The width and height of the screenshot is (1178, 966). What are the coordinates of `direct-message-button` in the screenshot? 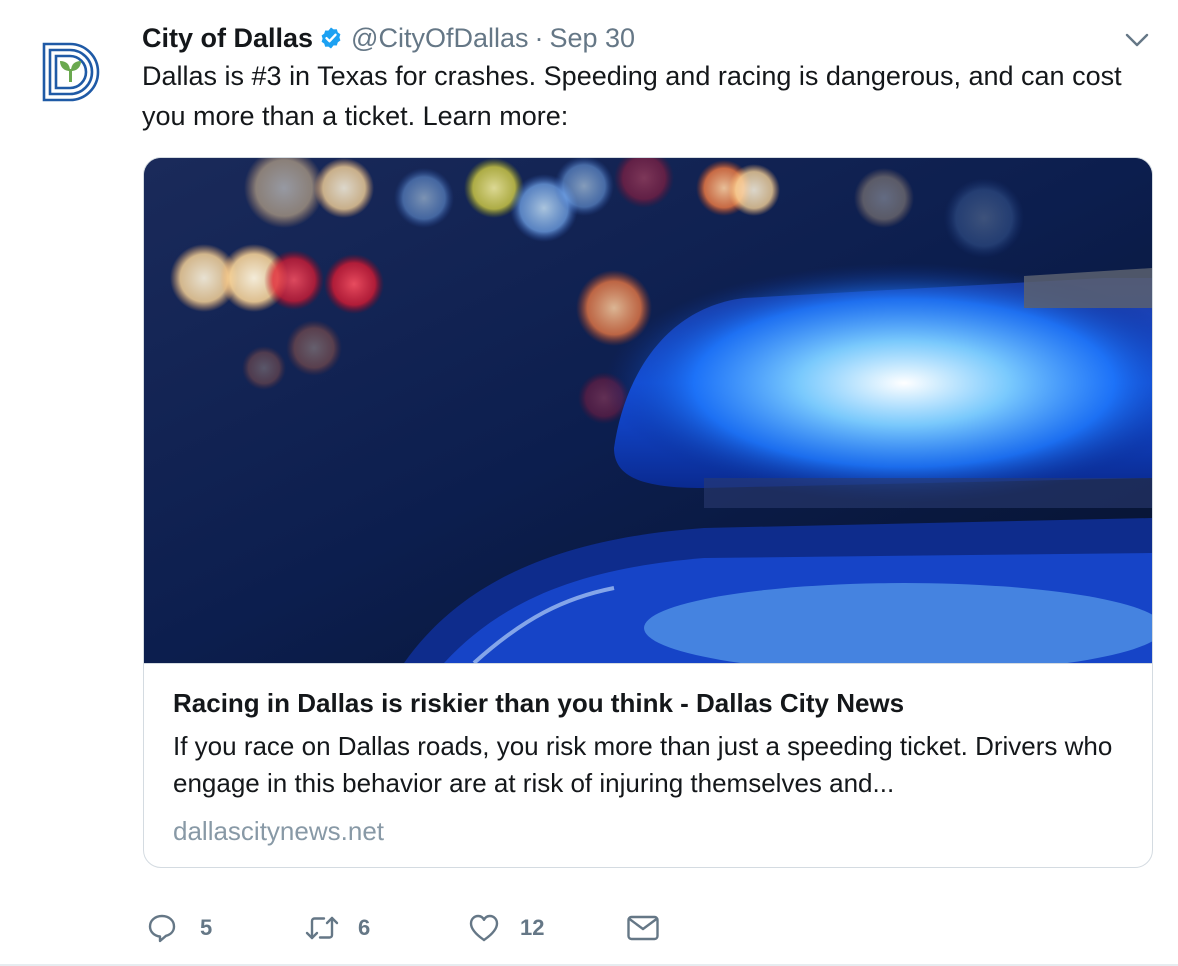 It's located at (643, 928).